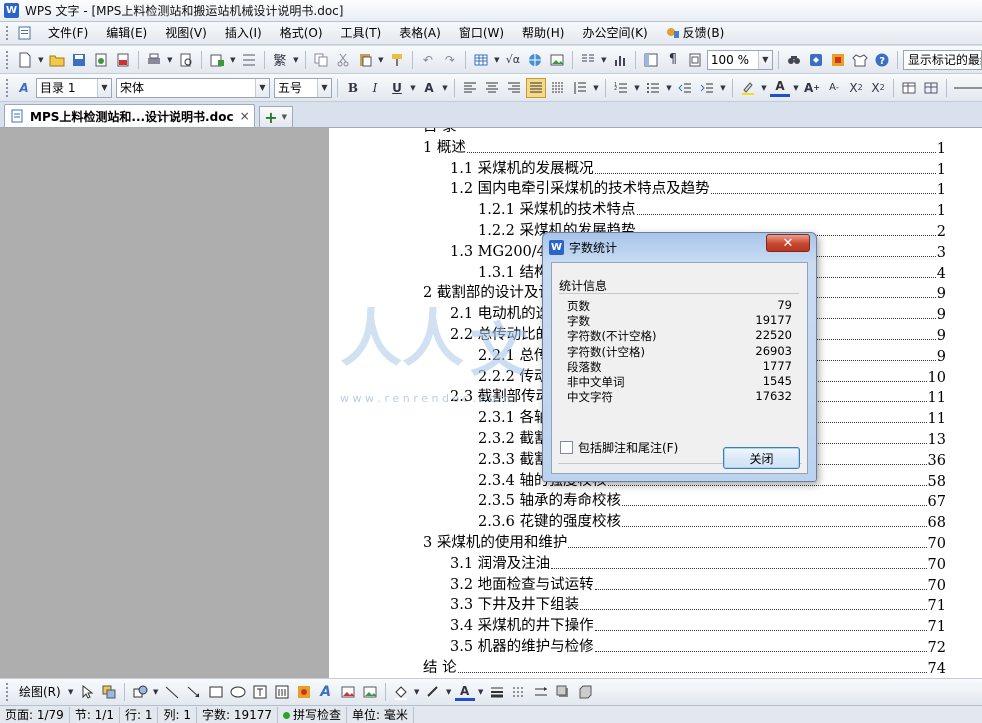 The height and width of the screenshot is (723, 982). What do you see at coordinates (614, 33) in the screenshot?
I see `menu-office-space: 办公空间(K)` at bounding box center [614, 33].